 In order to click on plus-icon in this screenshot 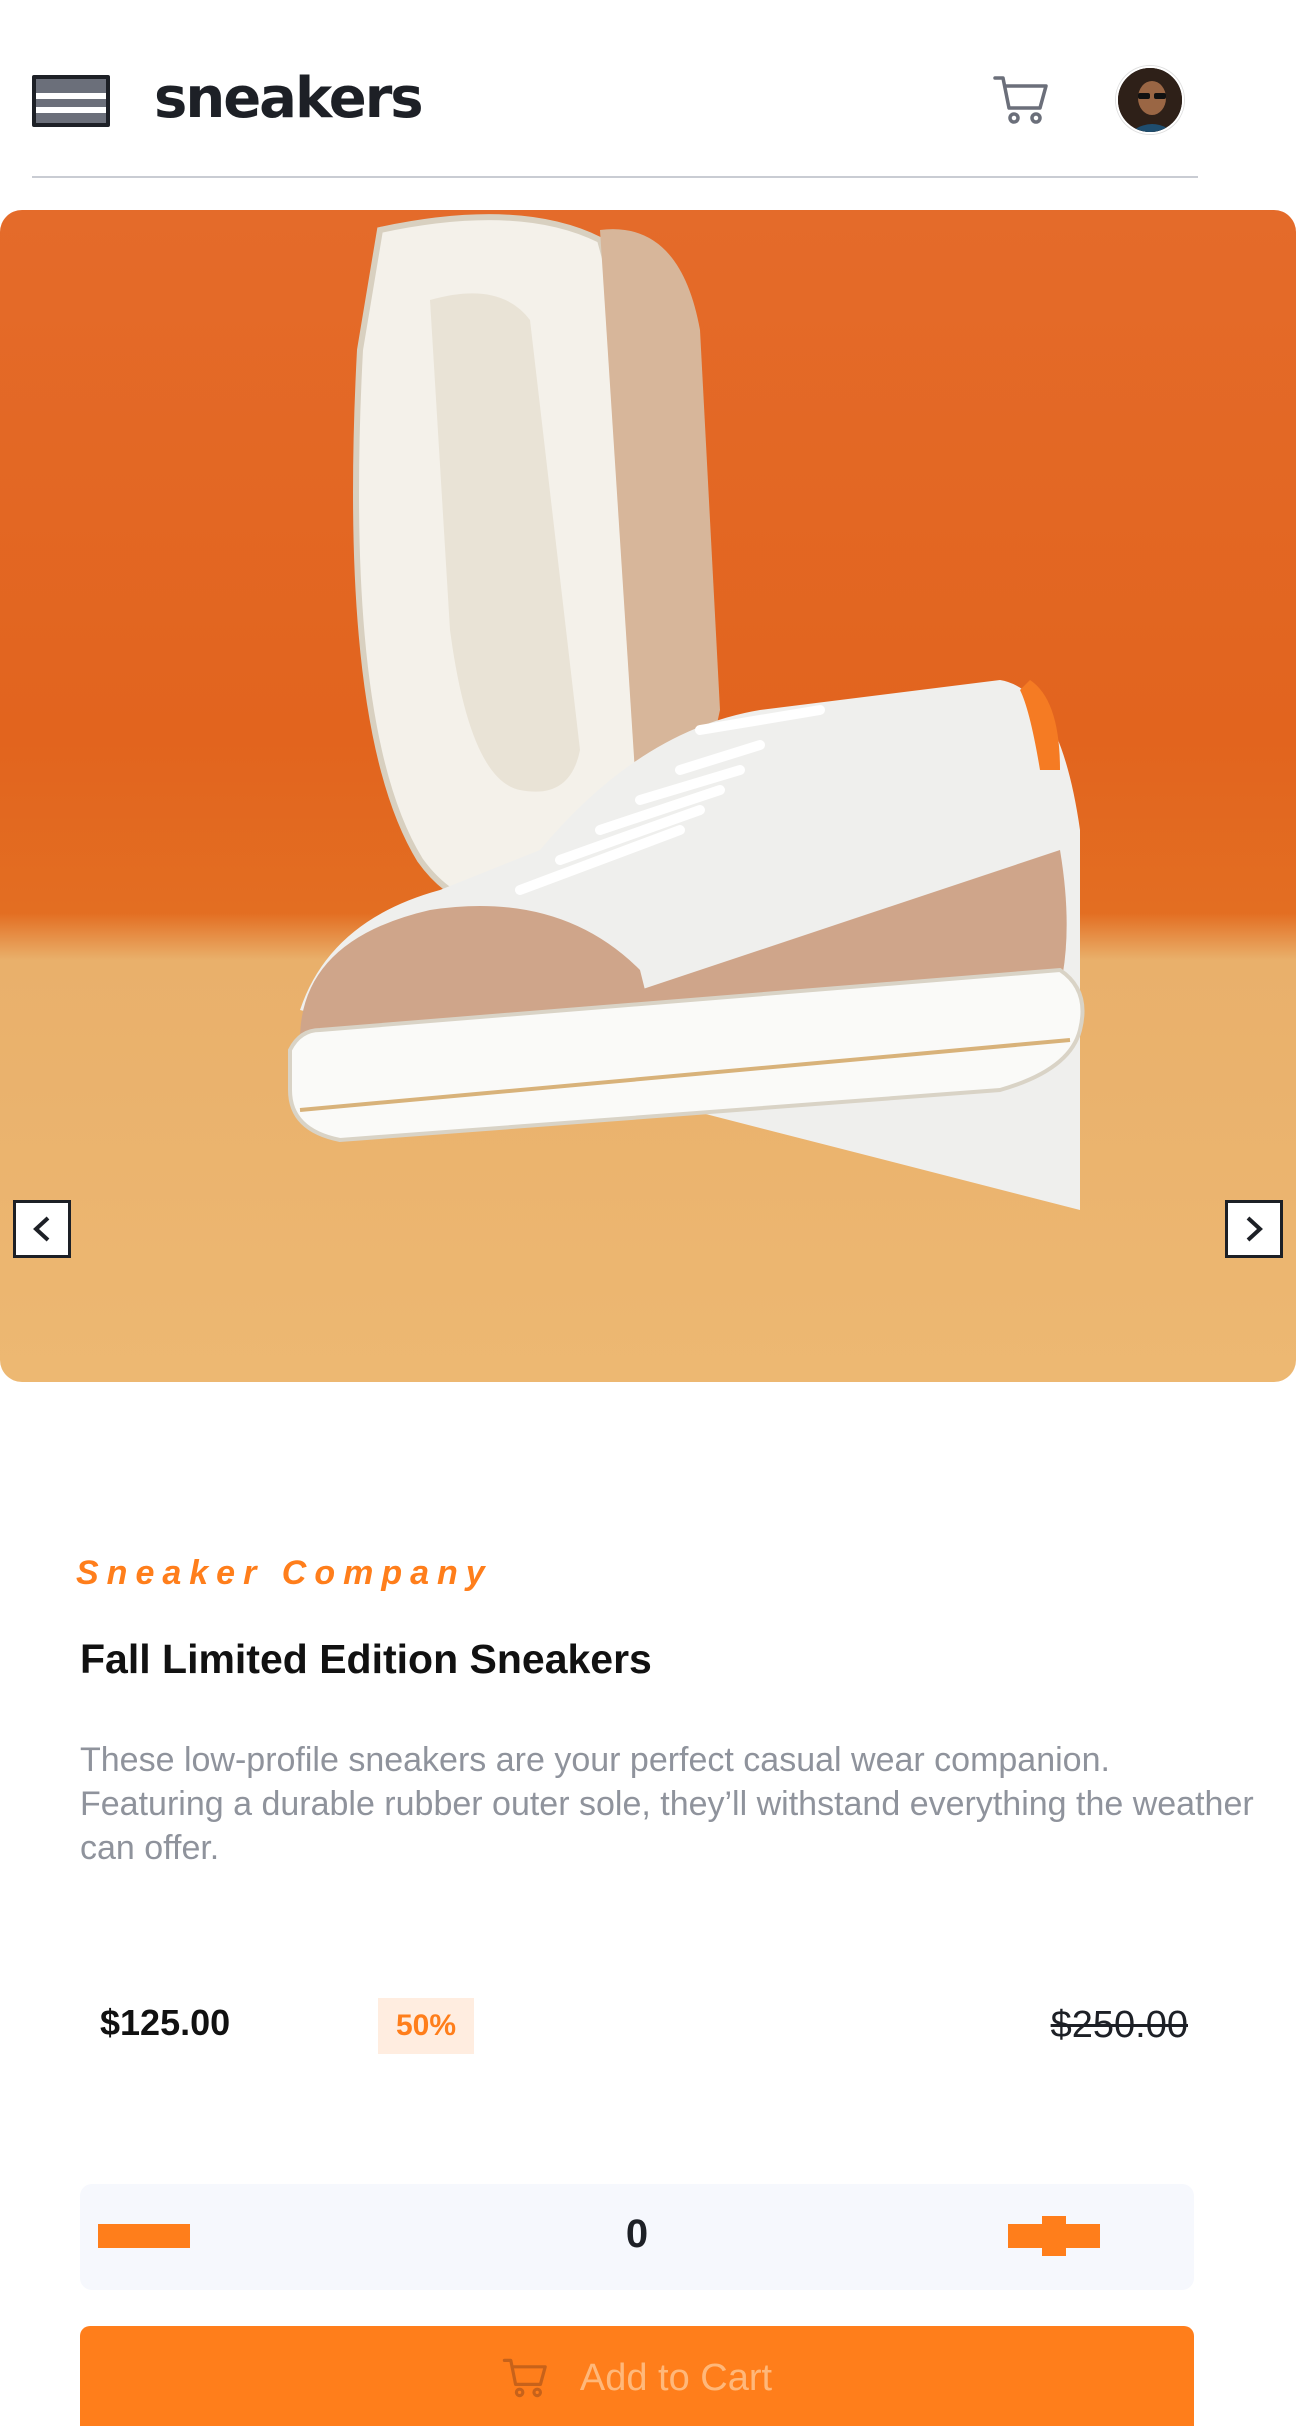, I will do `click(1054, 2236)`.